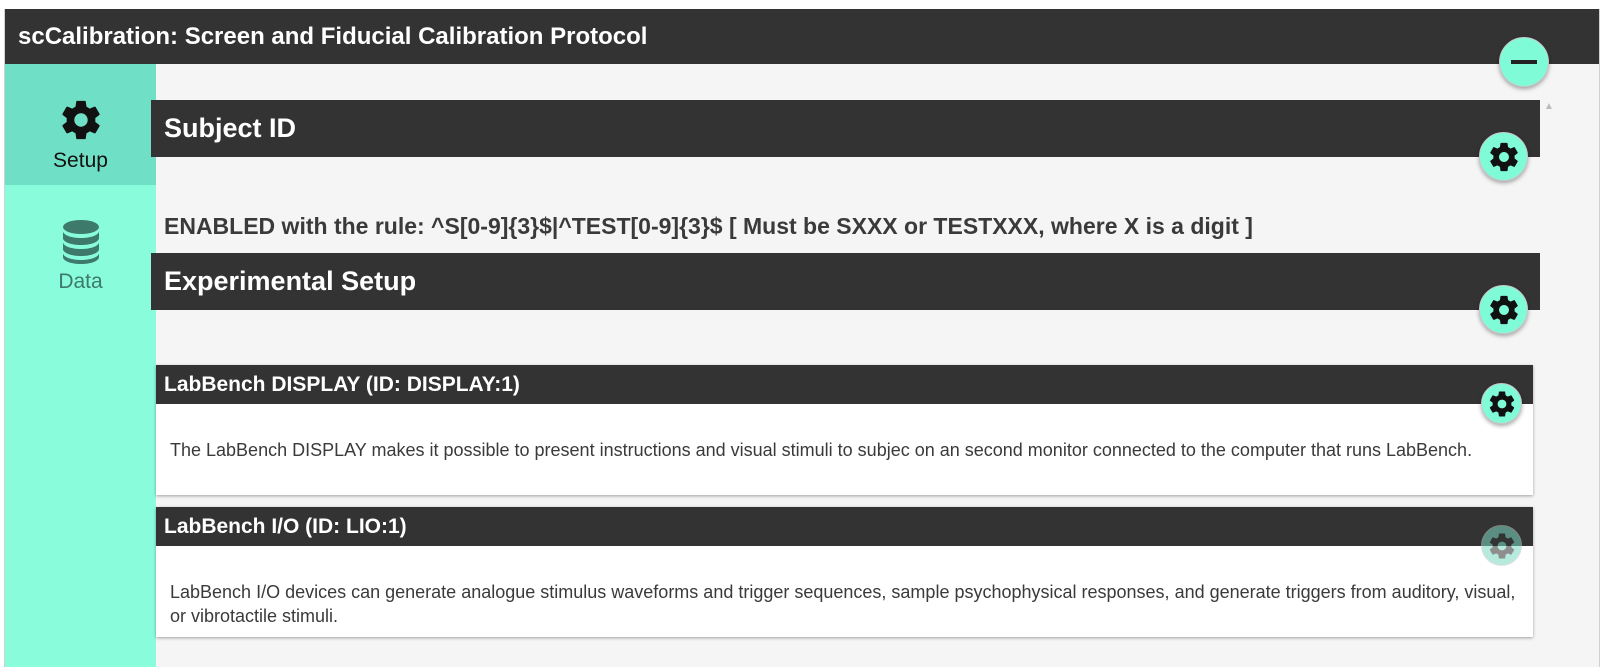  I want to click on lio-device-settings-button, so click(1501, 545).